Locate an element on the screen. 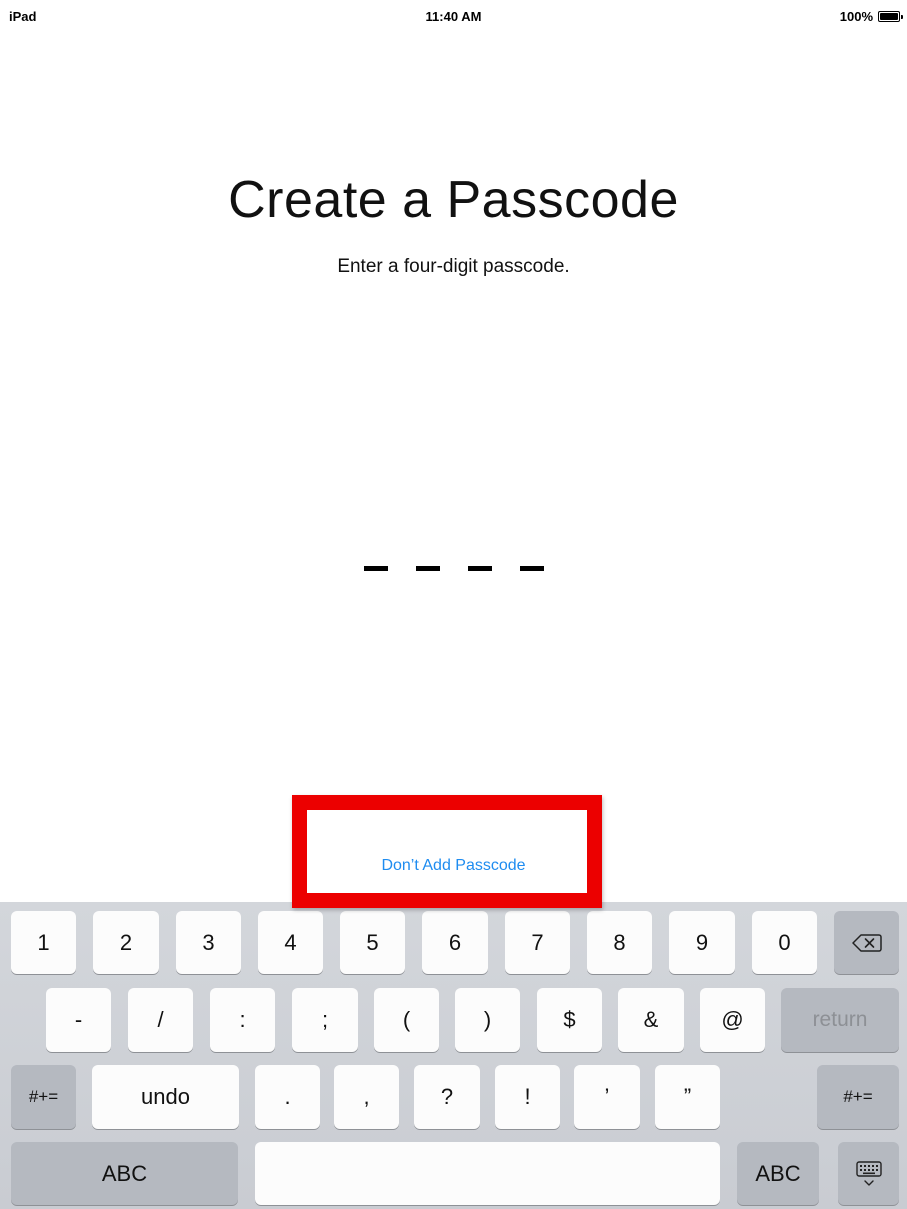 This screenshot has height=1209, width=907. battery-icon is located at coordinates (890, 16).